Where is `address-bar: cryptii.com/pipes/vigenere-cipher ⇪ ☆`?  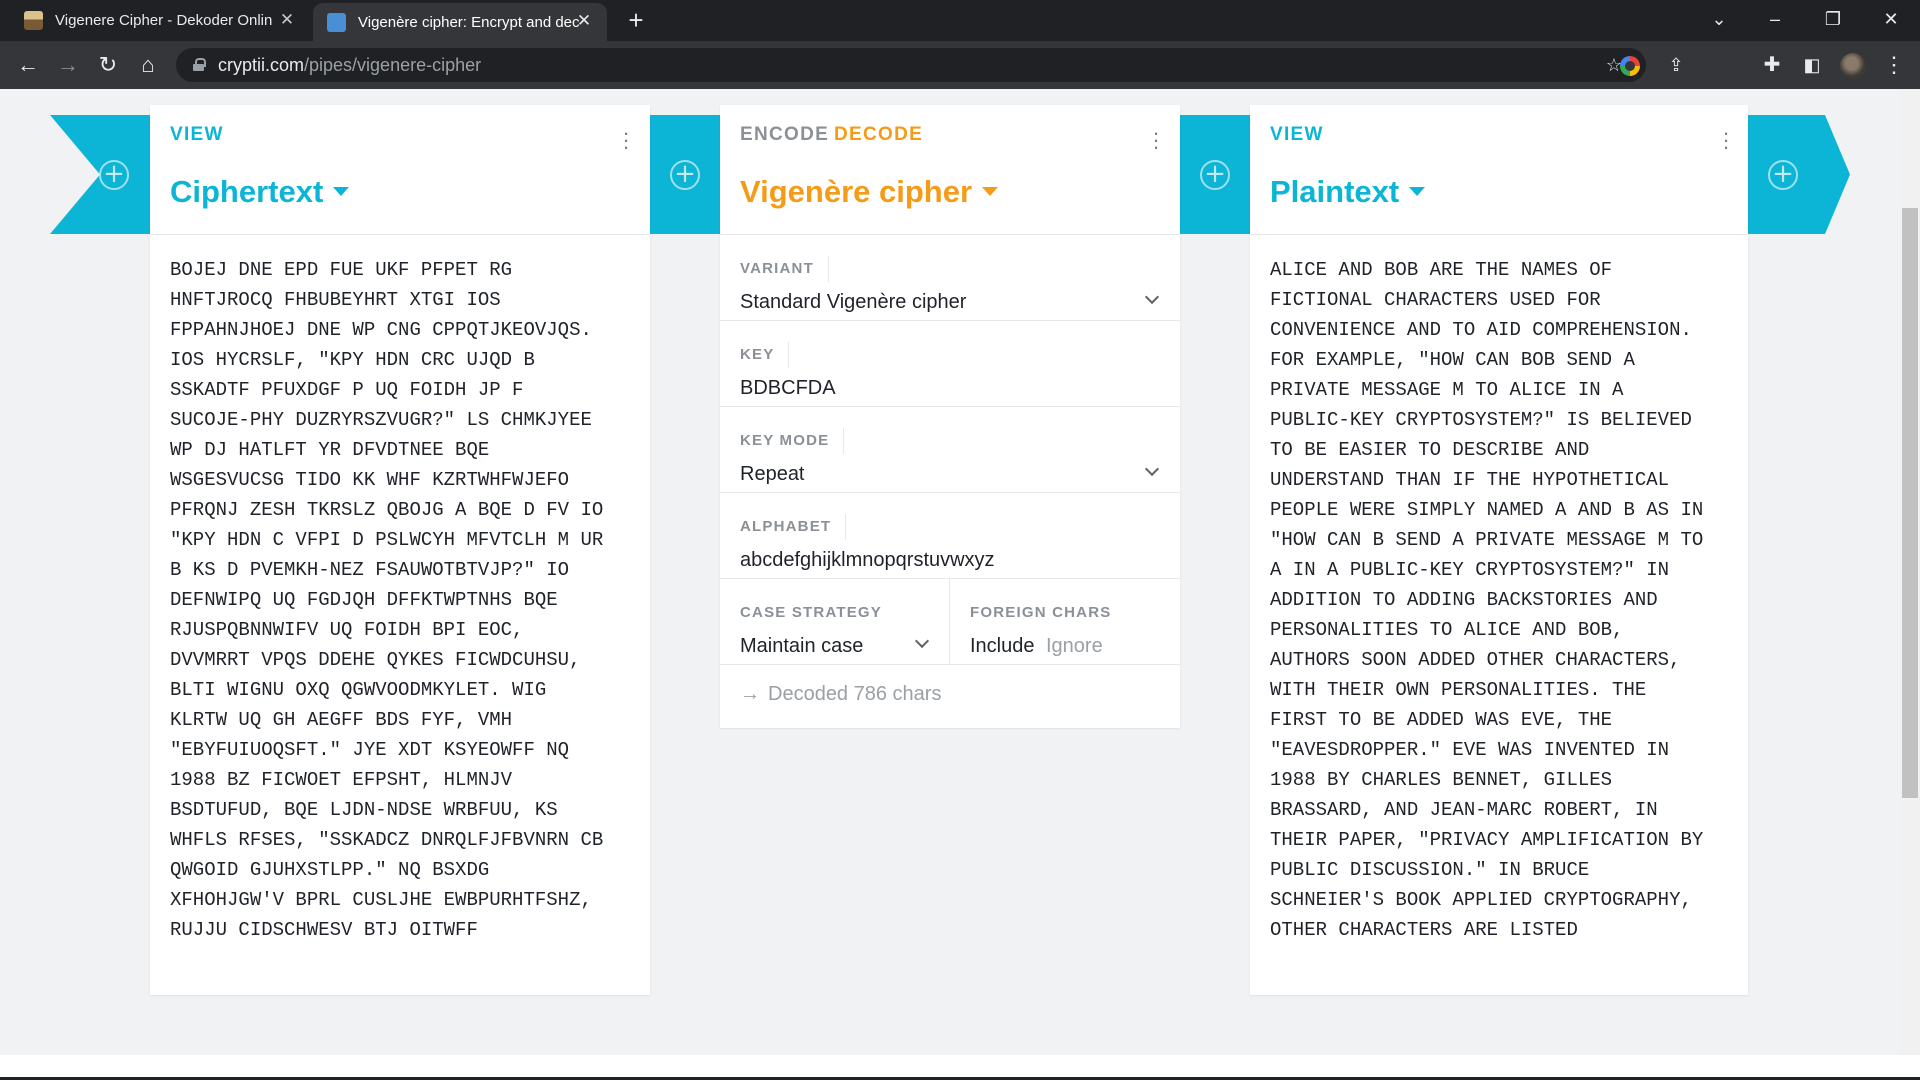
address-bar: cryptii.com/pipes/vigenere-cipher ⇪ ☆ is located at coordinates (930, 65).